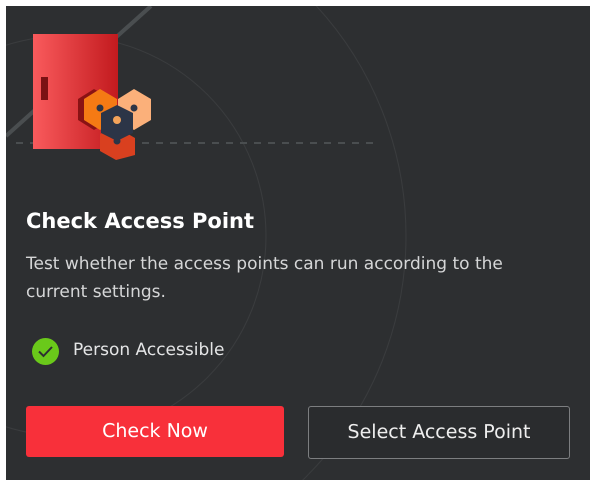  Describe the element at coordinates (148, 350) in the screenshot. I see `status-label: Person Accessible` at that location.